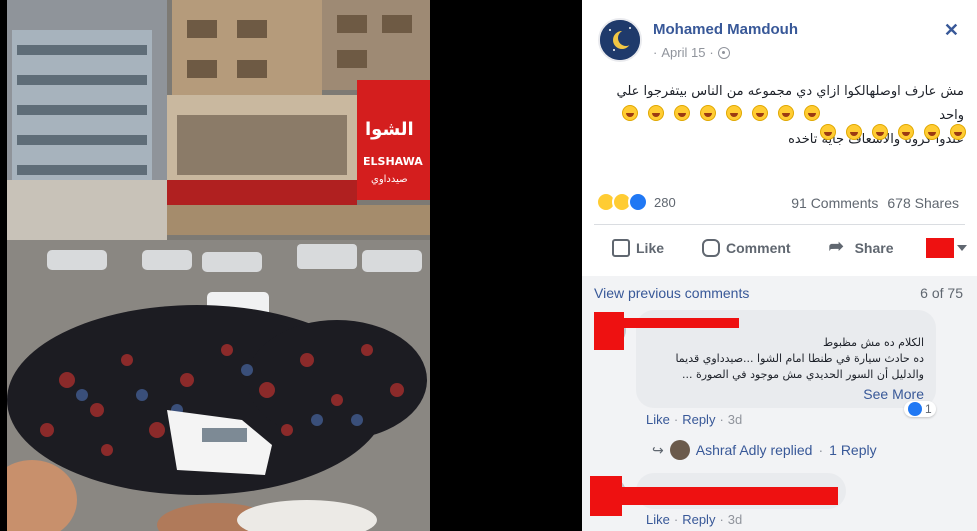 The width and height of the screenshot is (977, 531). What do you see at coordinates (873, 342) in the screenshot?
I see `comment-line-1: الكلام ده مش مظبوط` at bounding box center [873, 342].